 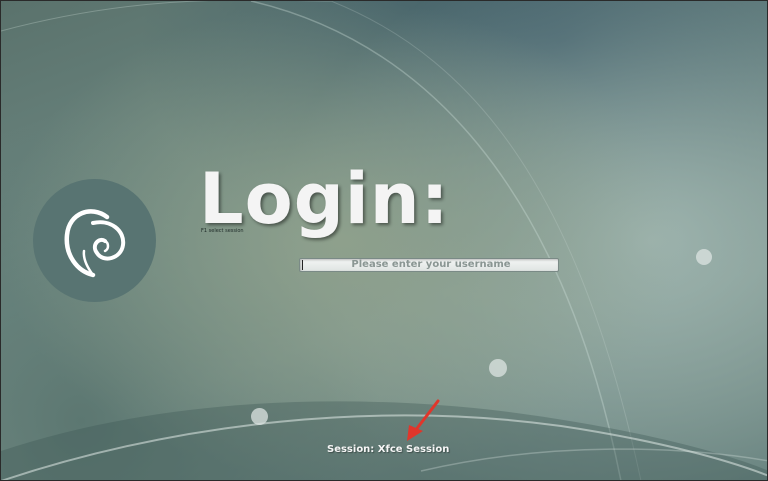 I want to click on username-input, so click(x=429, y=265).